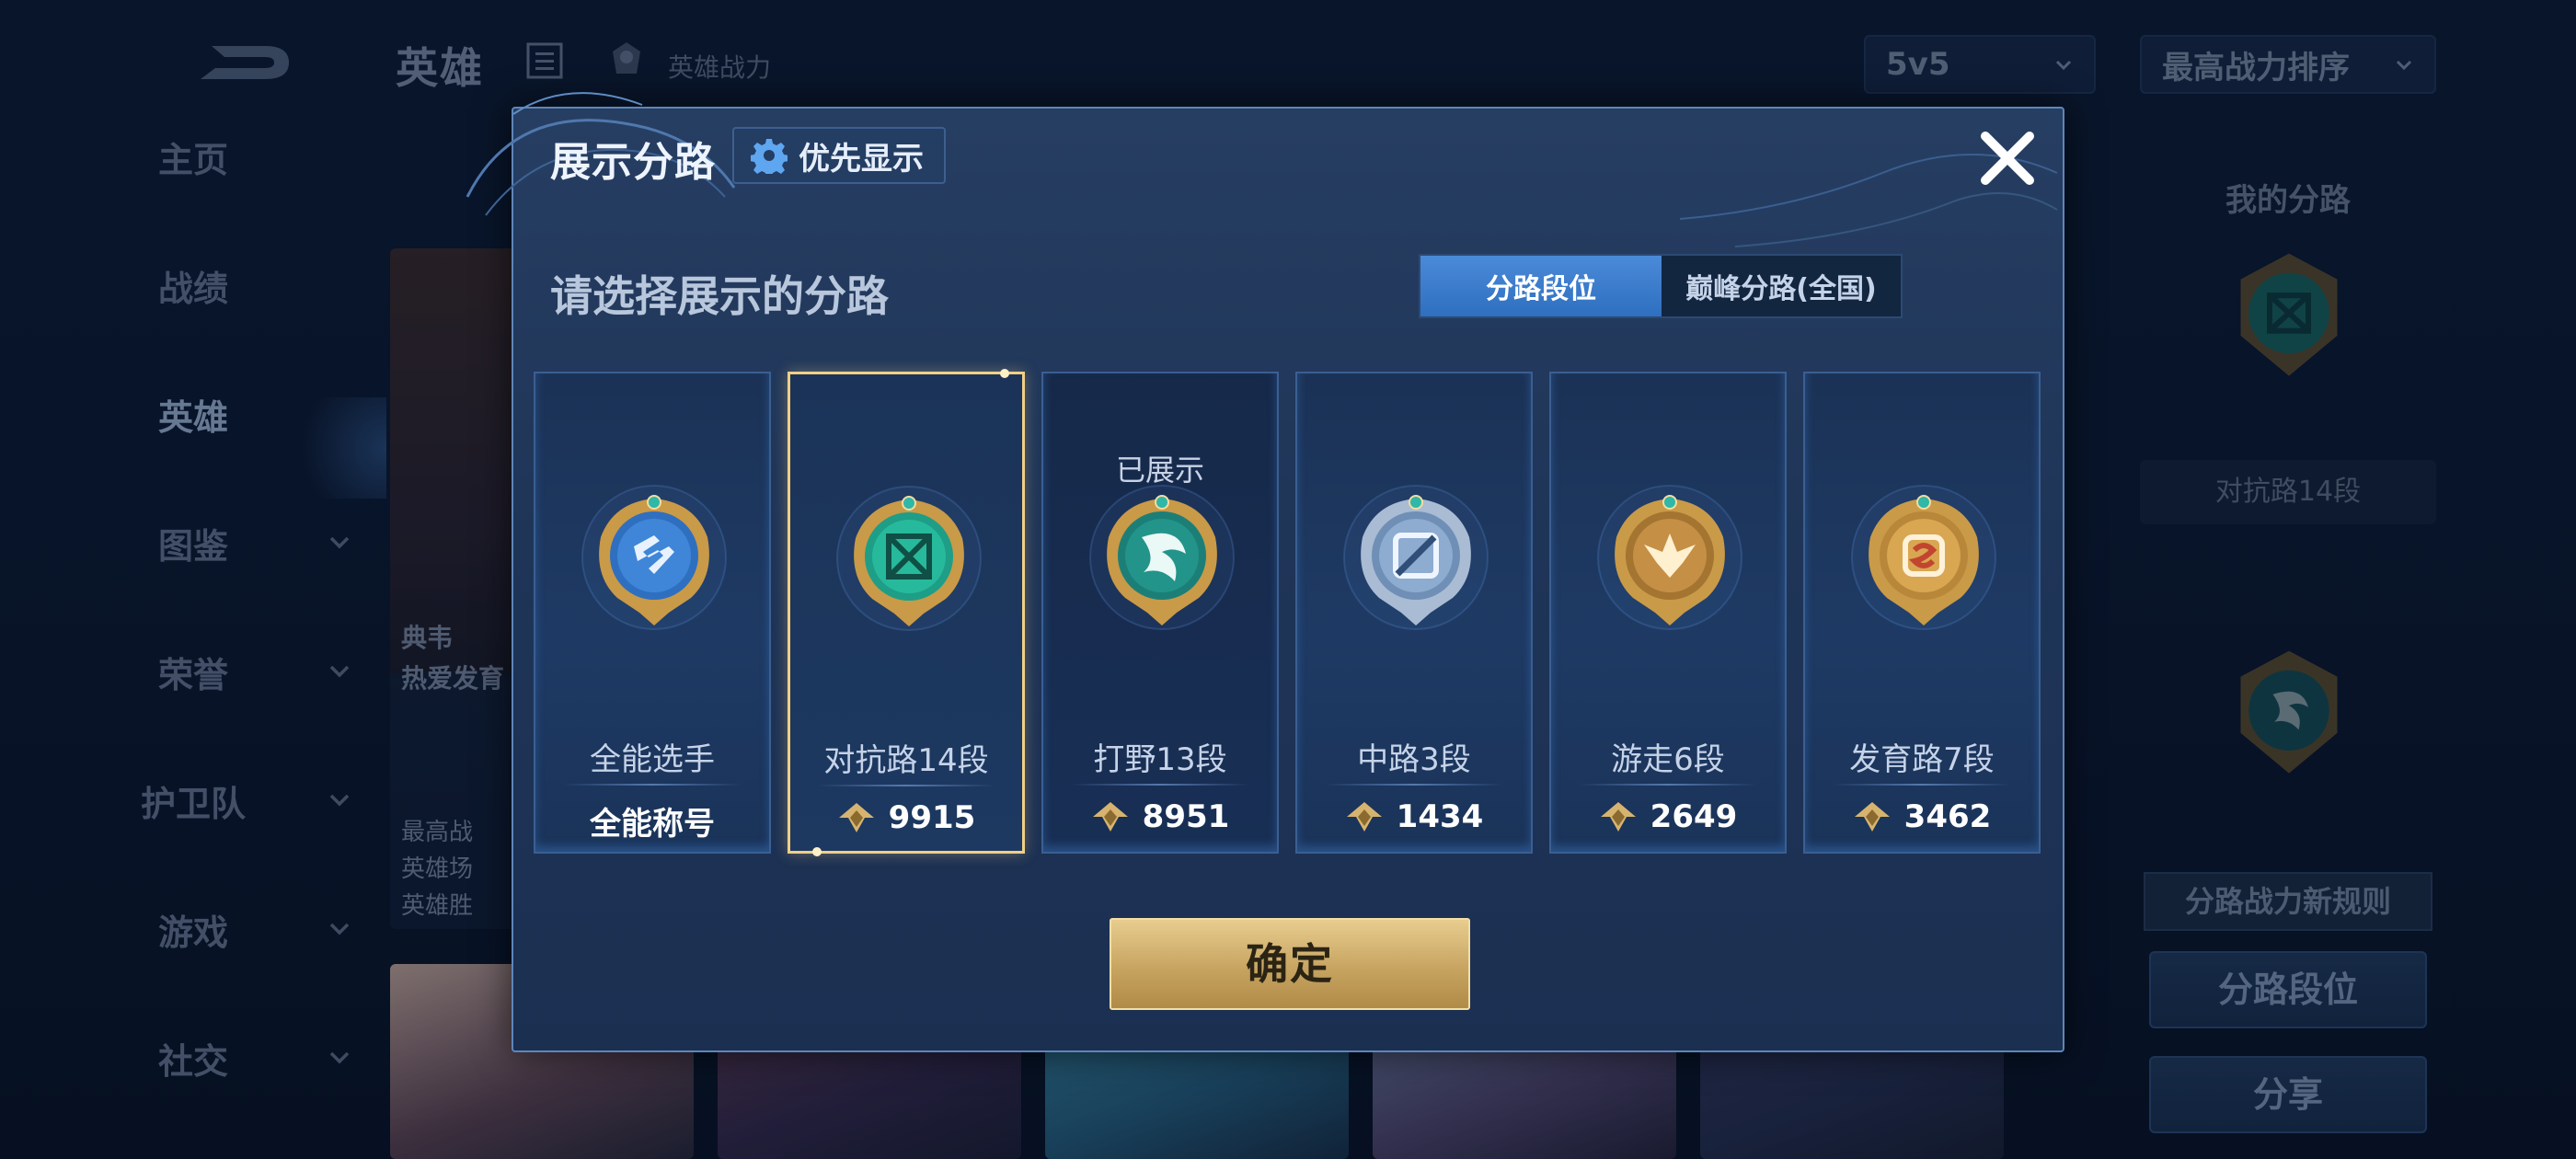  Describe the element at coordinates (1541, 286) in the screenshot. I see `tab-lane-rank: 分路段位` at that location.